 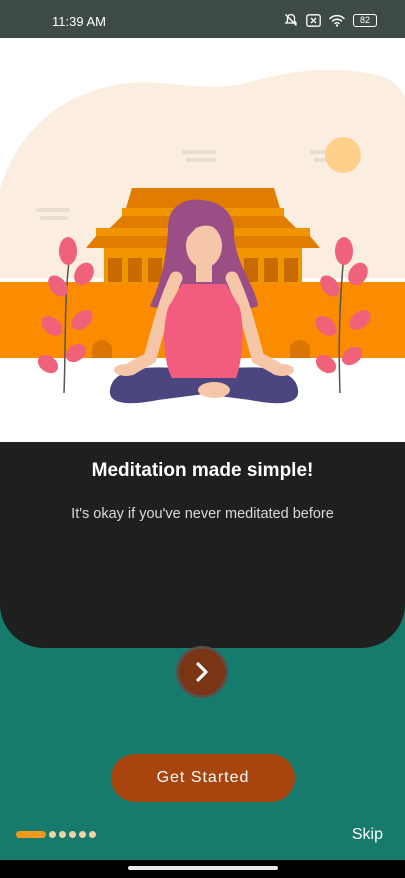 What do you see at coordinates (291, 20) in the screenshot?
I see `bell-muted-icon` at bounding box center [291, 20].